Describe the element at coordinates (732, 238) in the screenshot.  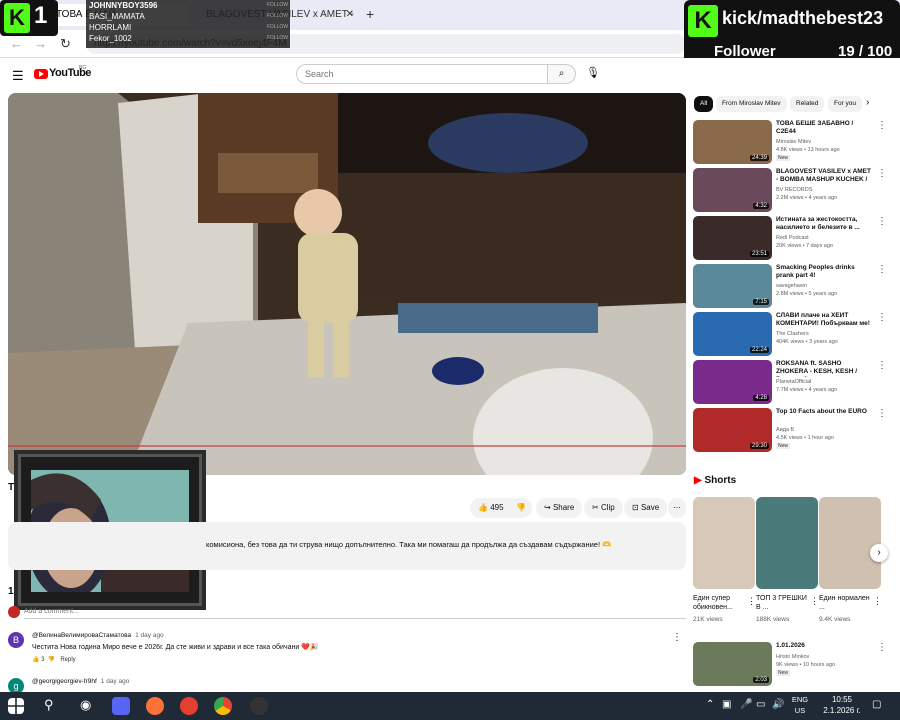
I see `video-thumbnail: 23:51` at that location.